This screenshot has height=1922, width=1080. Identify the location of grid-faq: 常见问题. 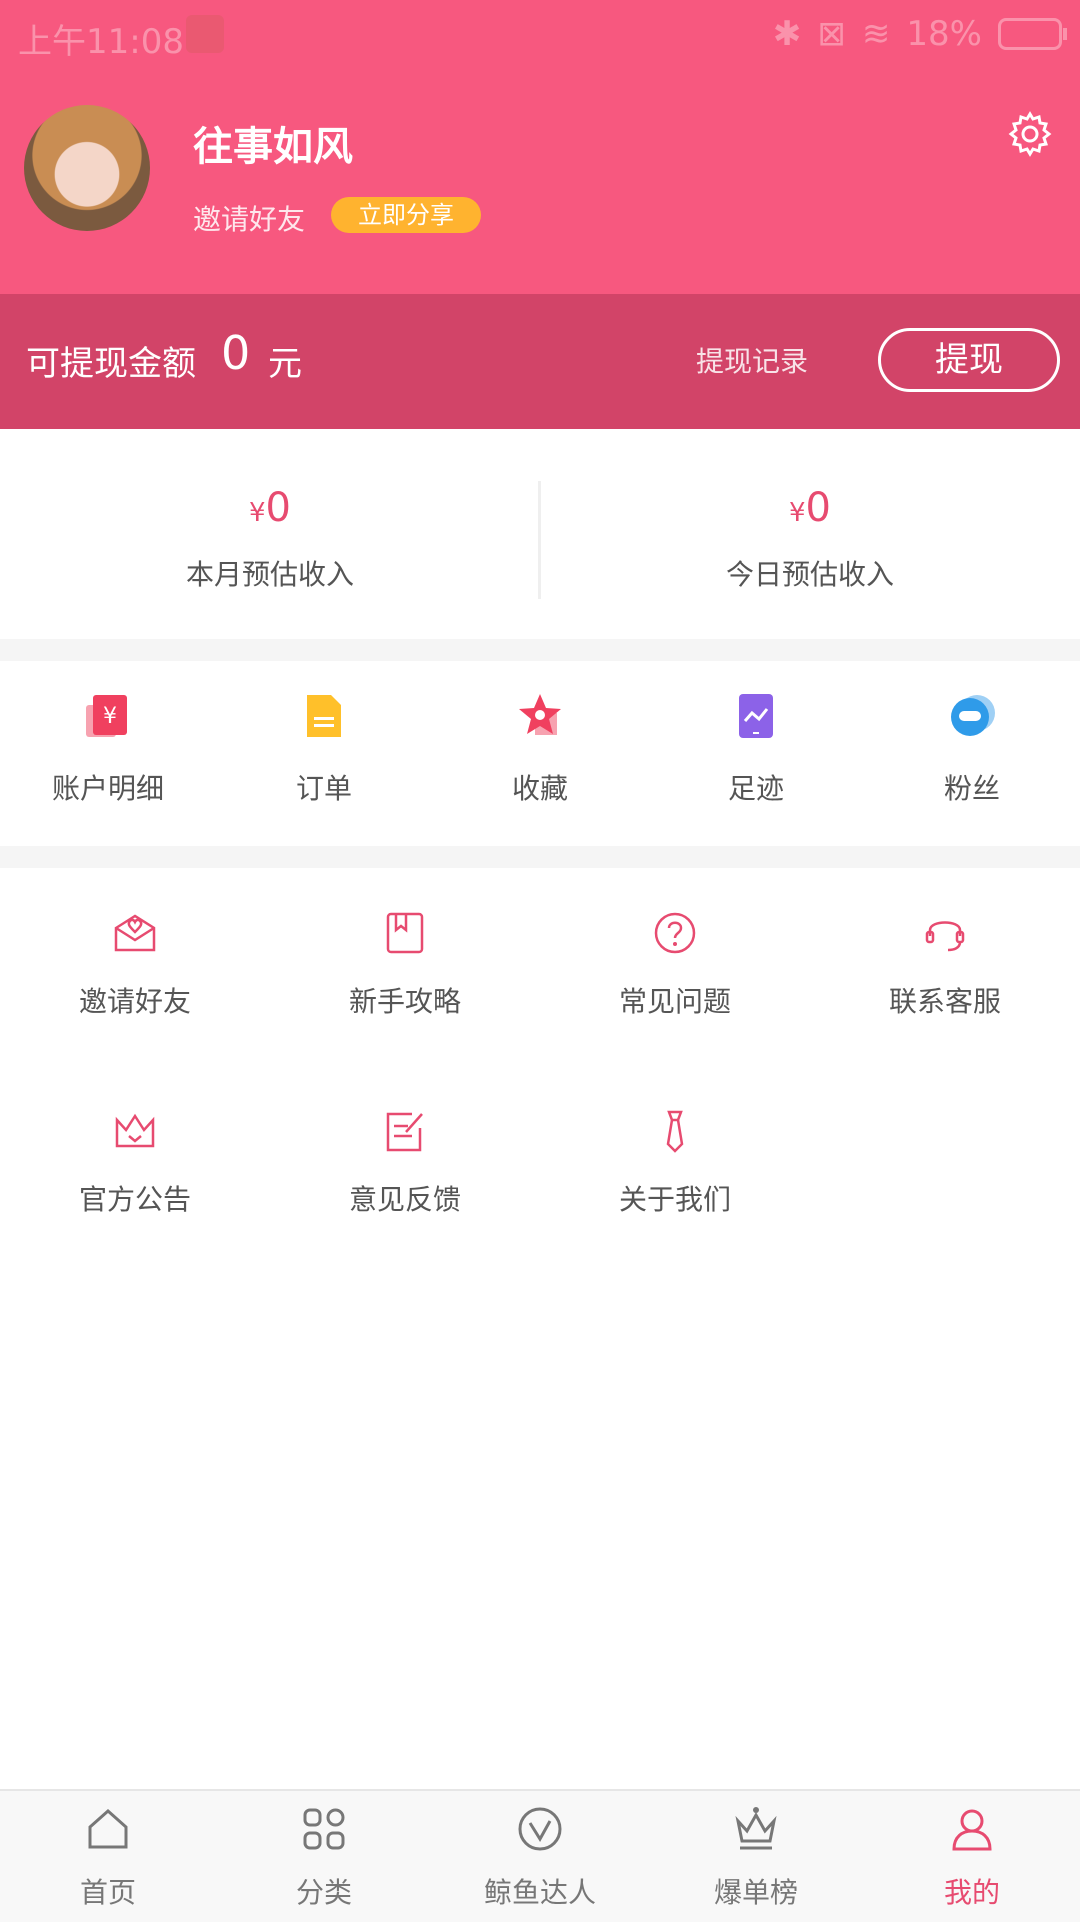
(675, 943).